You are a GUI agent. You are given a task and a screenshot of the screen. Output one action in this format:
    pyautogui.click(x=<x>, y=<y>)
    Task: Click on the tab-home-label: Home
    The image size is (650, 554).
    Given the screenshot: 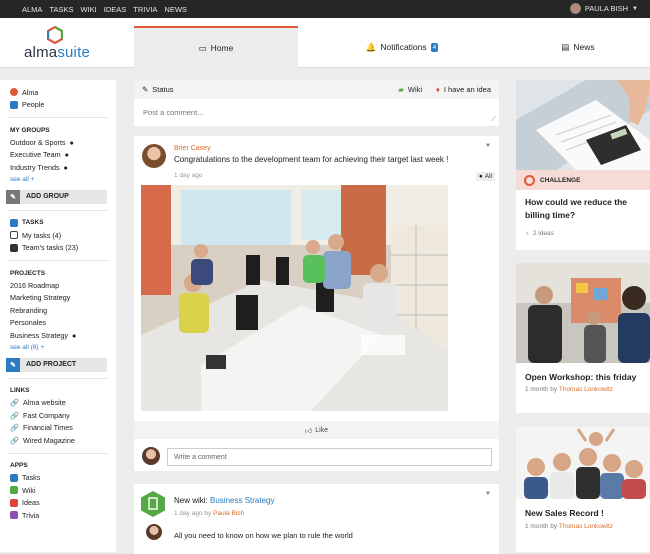 What is the action you would take?
    pyautogui.click(x=222, y=48)
    